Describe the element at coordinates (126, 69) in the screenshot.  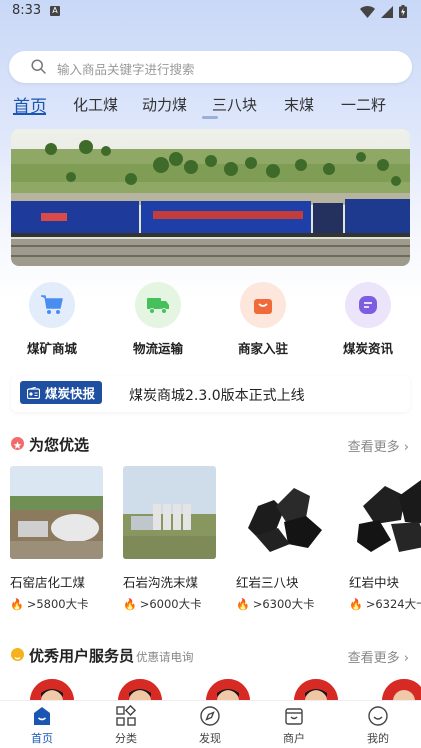
I see `search-placeholder: 输入商品关键字进行搜索` at that location.